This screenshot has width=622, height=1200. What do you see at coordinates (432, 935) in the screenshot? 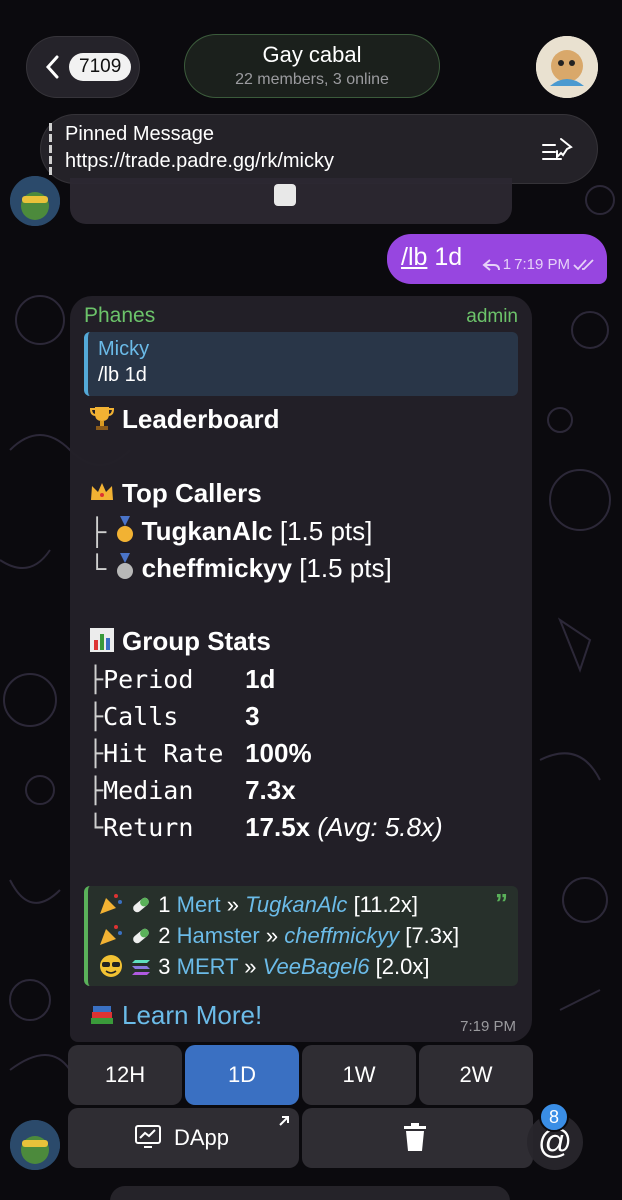
I see `call-multiplier: [7.3x]` at bounding box center [432, 935].